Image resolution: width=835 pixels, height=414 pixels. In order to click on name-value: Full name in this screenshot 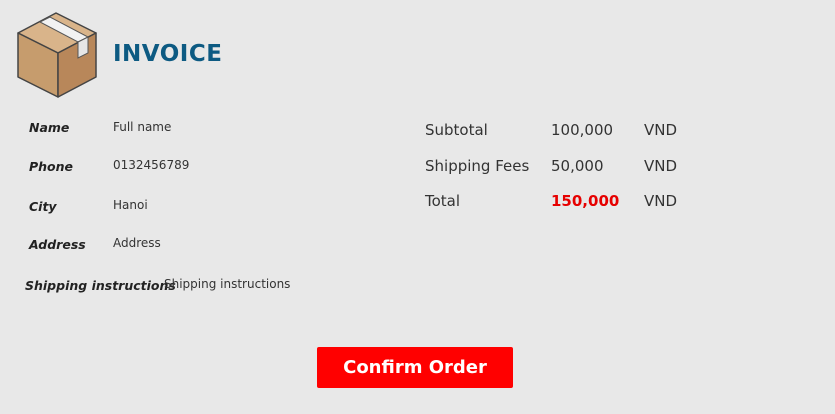, I will do `click(142, 127)`.